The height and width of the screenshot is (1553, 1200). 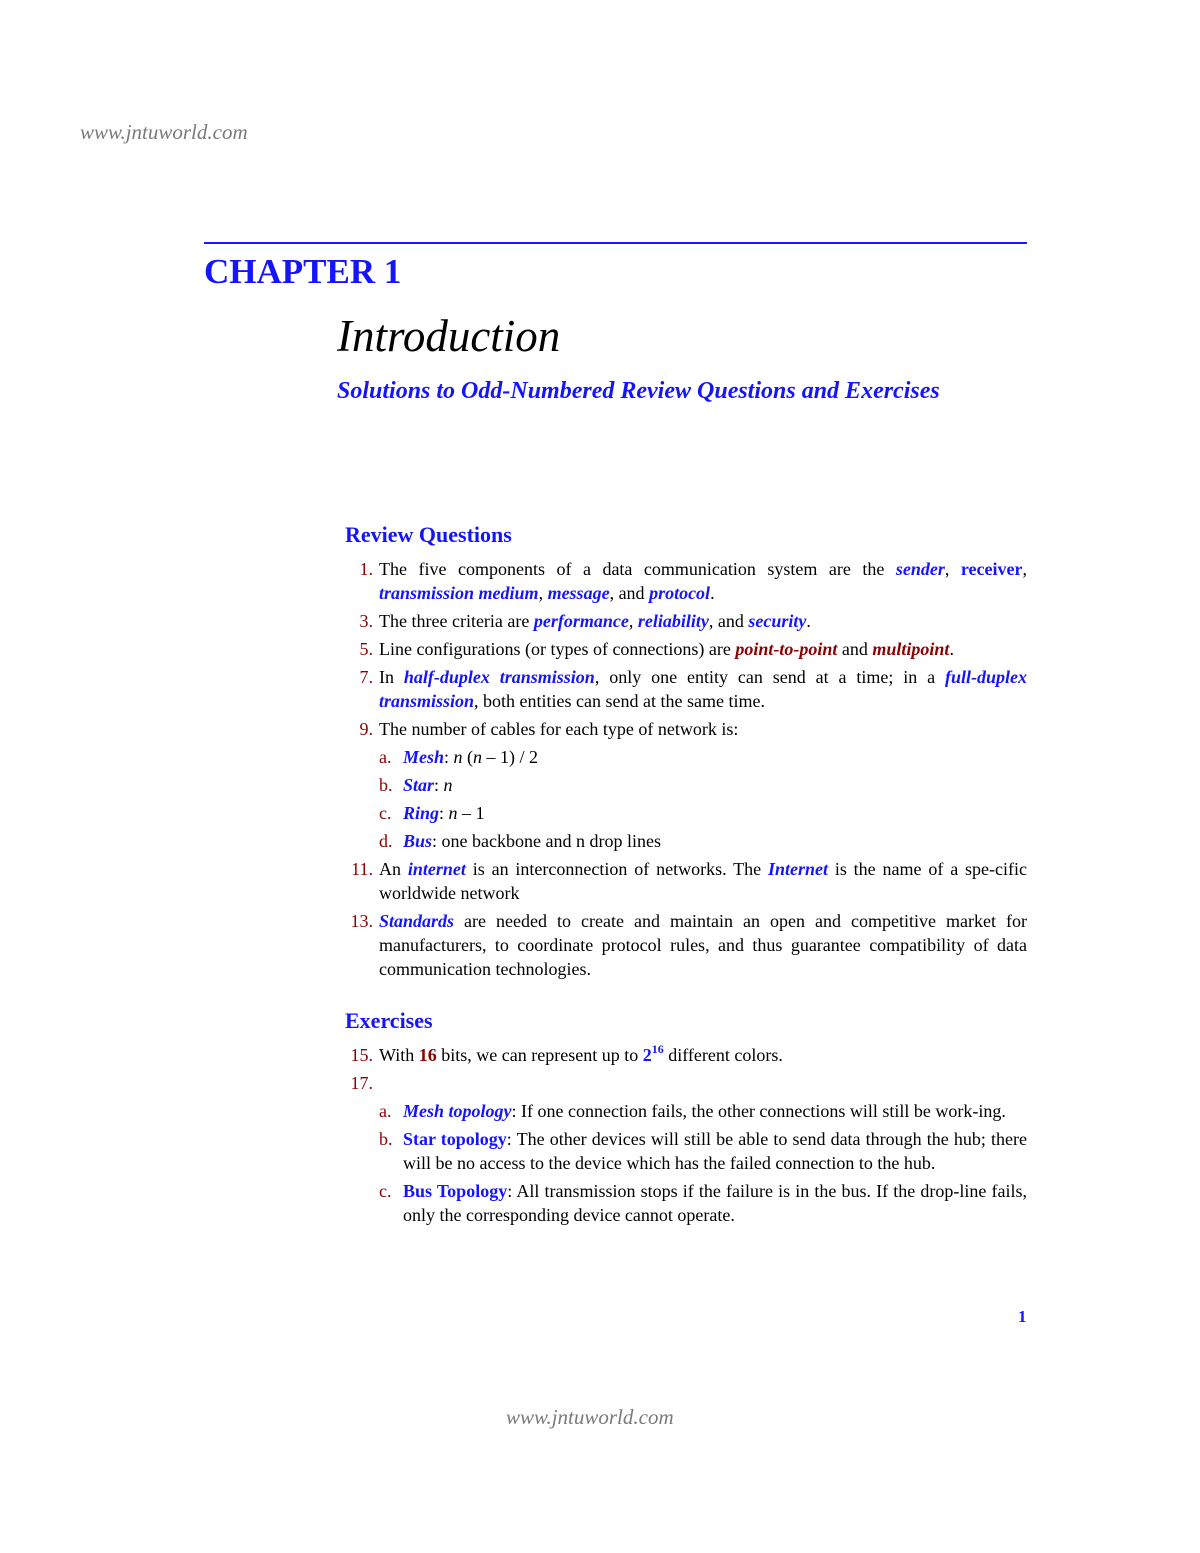 I want to click on sub-item-letter: c., so click(x=385, y=1191).